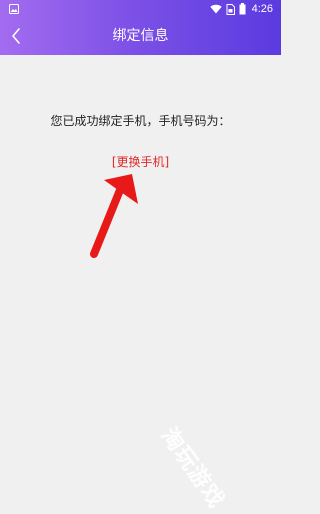 The image size is (320, 514). I want to click on watermark: 淘玩游戏, so click(218, 447).